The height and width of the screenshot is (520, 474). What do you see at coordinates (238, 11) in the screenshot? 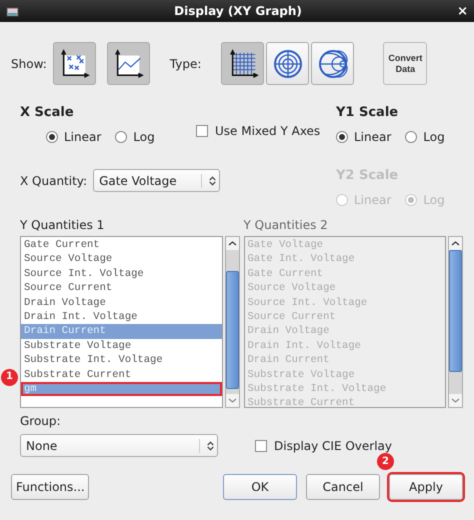
I see `window-title: Display (XY Graph)` at bounding box center [238, 11].